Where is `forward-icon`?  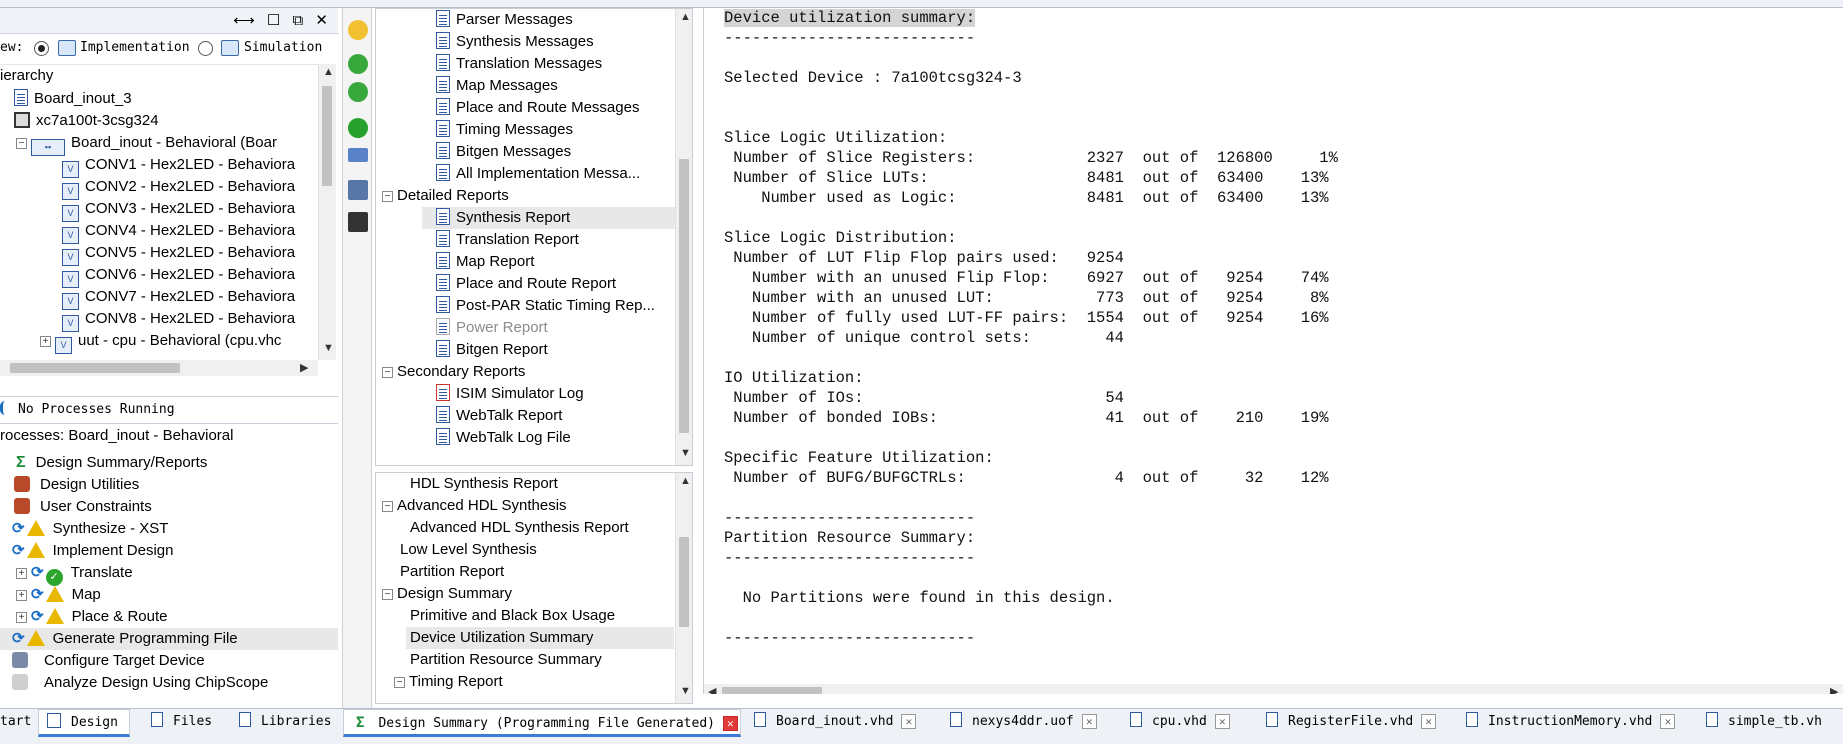
forward-icon is located at coordinates (358, 92).